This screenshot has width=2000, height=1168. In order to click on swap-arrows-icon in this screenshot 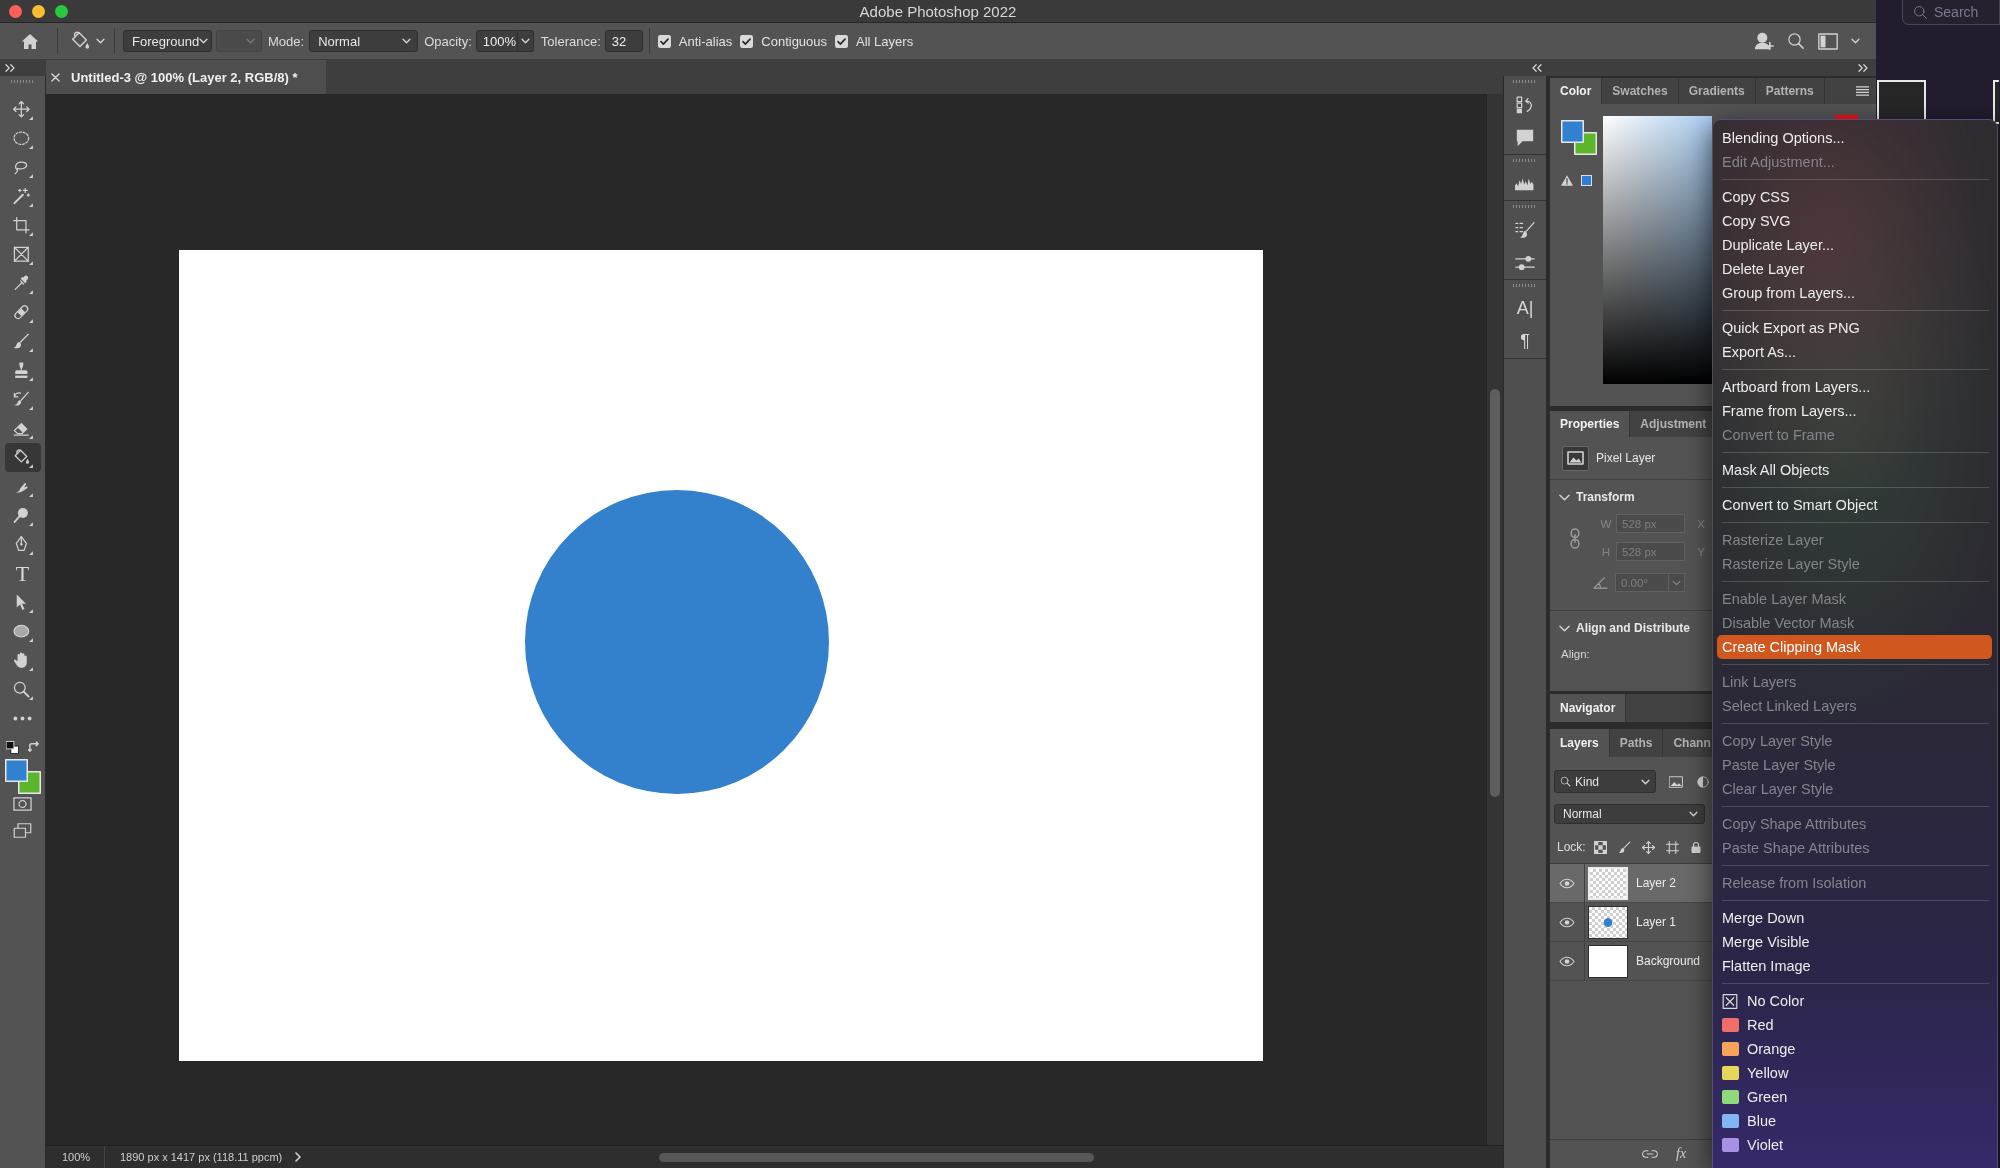, I will do `click(33, 747)`.